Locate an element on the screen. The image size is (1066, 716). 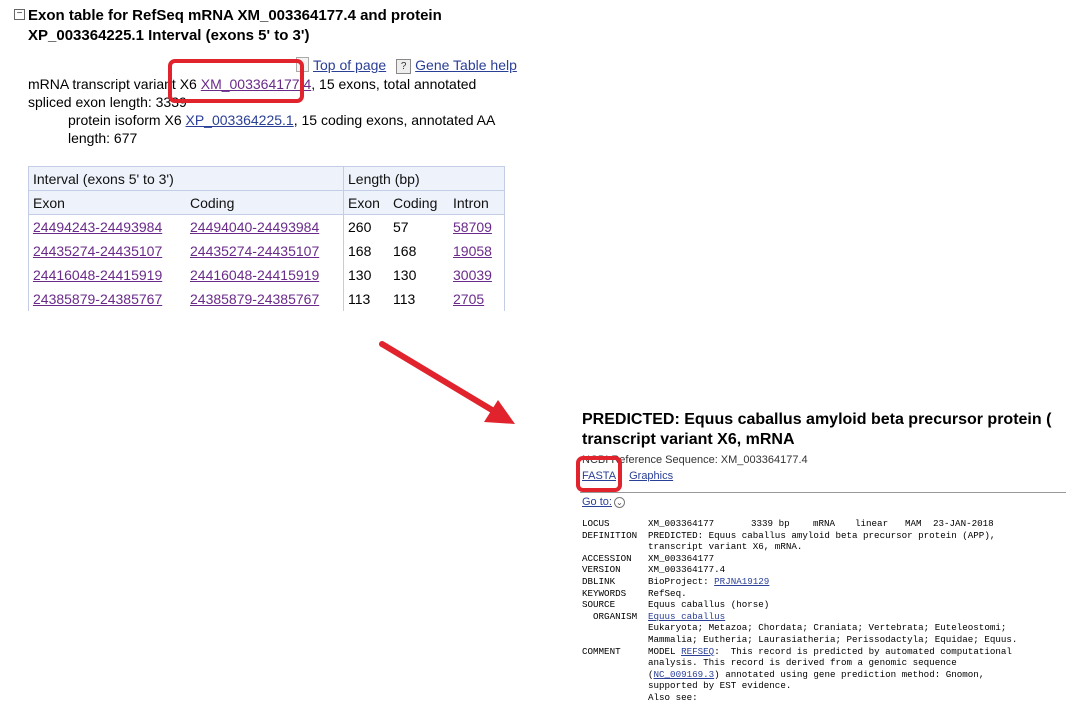
version-key: VERSION is located at coordinates (601, 570).